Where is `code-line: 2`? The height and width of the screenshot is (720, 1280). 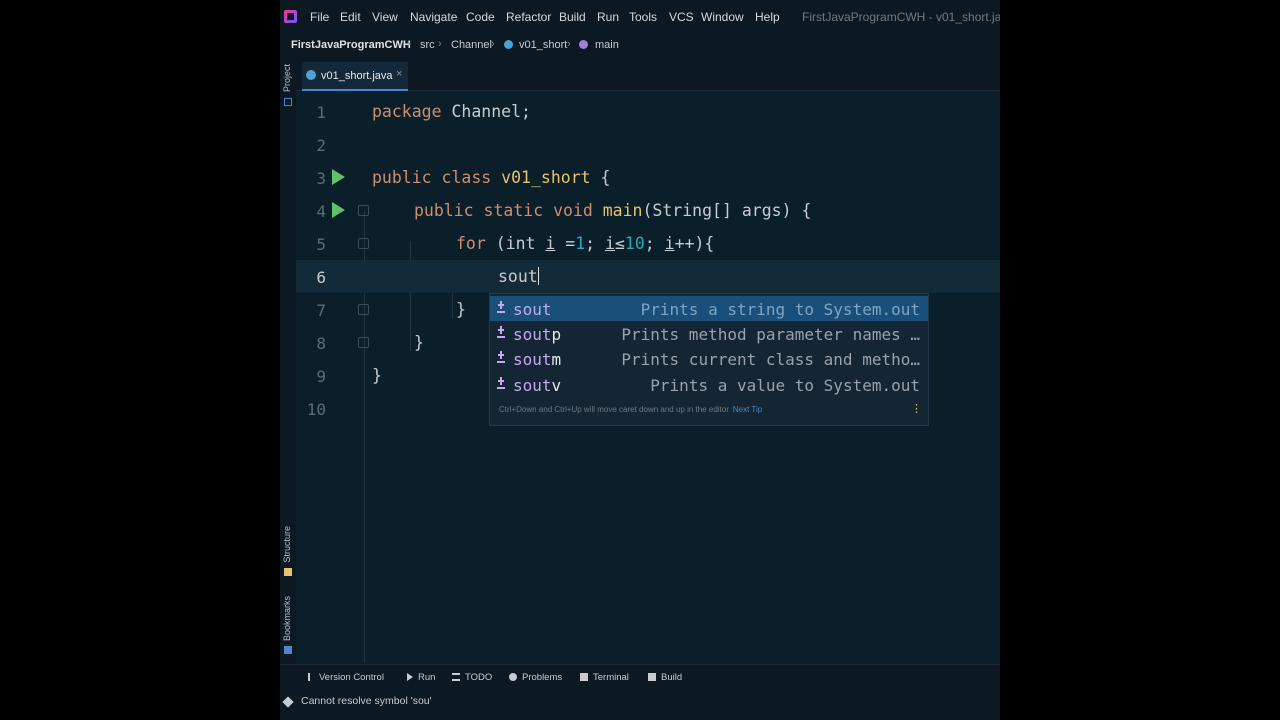 code-line: 2 is located at coordinates (648, 144).